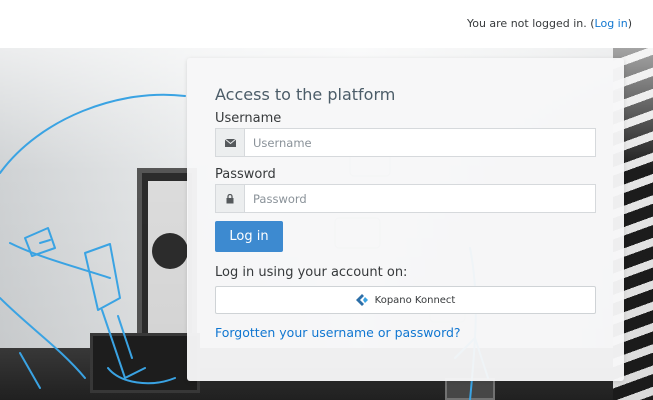 This screenshot has height=400, width=653. I want to click on username-field-group, so click(405, 142).